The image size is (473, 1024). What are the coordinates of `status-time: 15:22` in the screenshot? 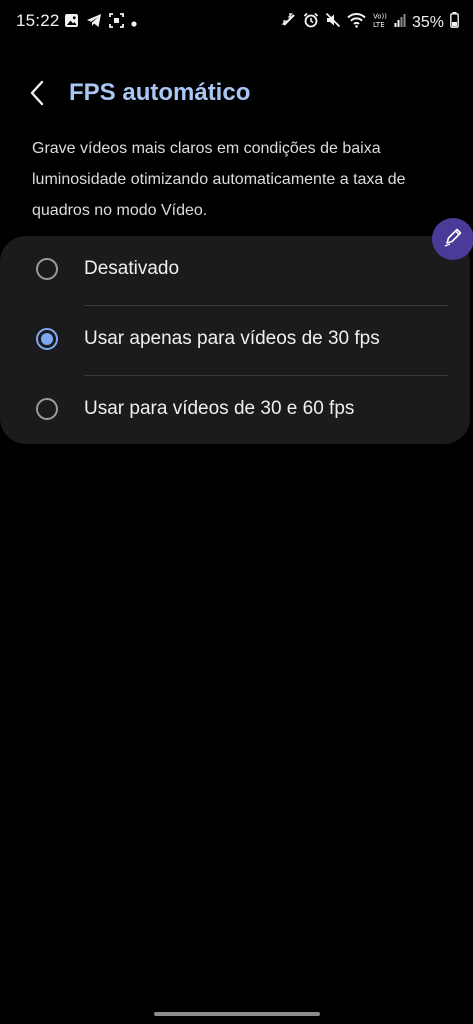 It's located at (38, 20).